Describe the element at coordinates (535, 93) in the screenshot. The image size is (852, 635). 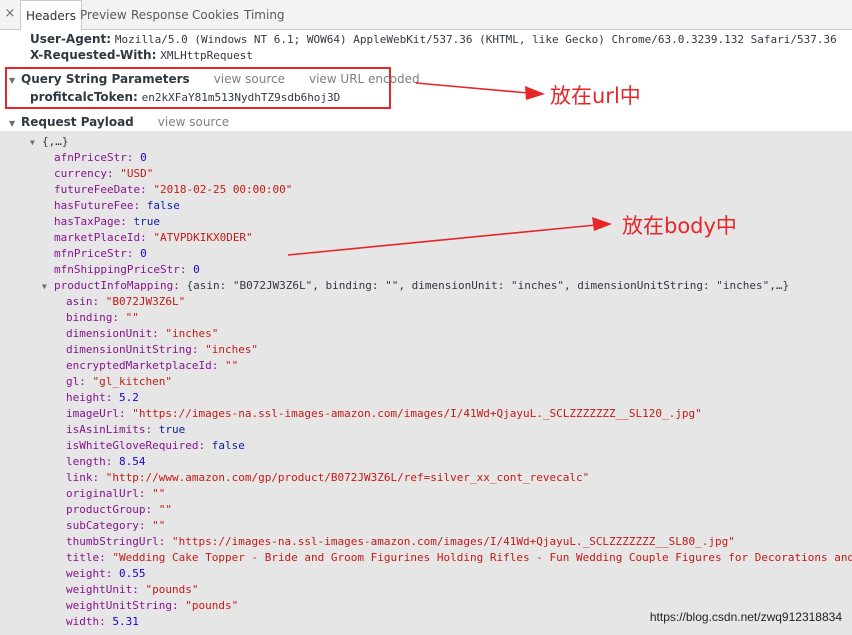
I see `arrow-url-head` at that location.